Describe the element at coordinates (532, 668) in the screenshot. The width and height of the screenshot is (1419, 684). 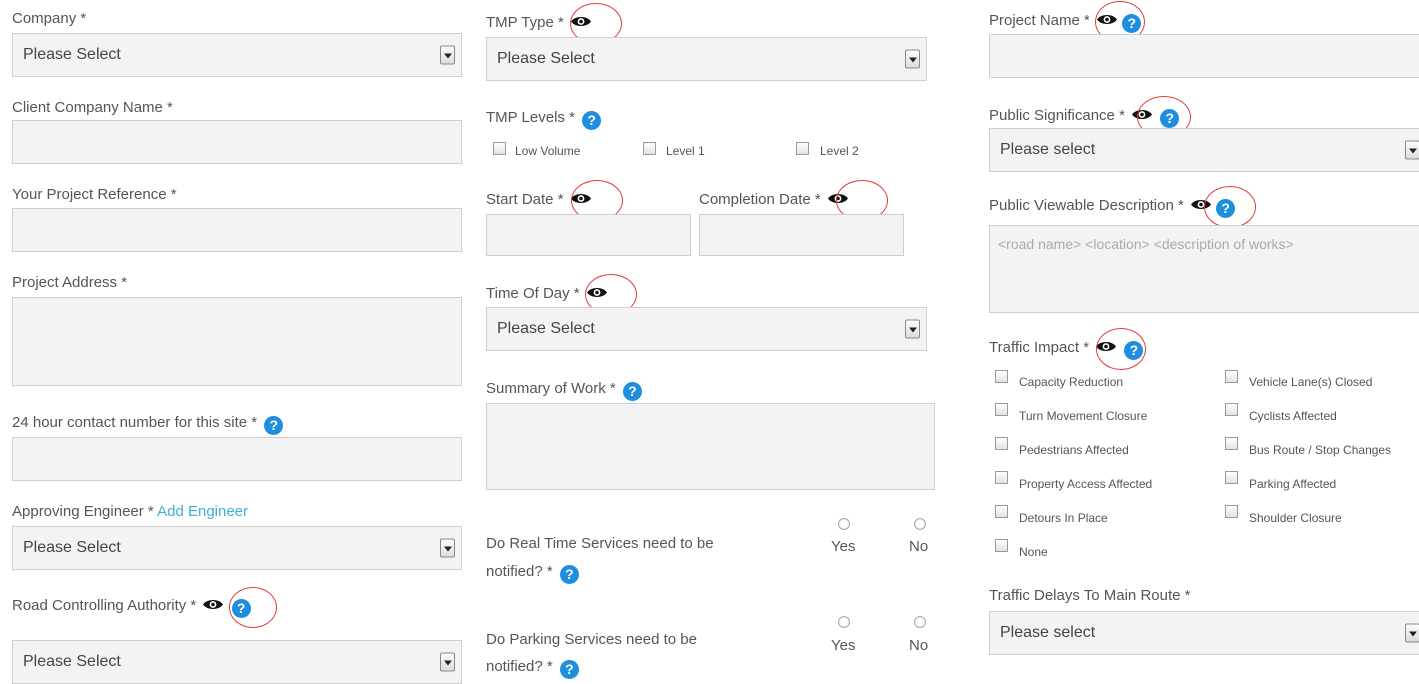
I see `parking-services-question-cont: notified? * ?` at that location.